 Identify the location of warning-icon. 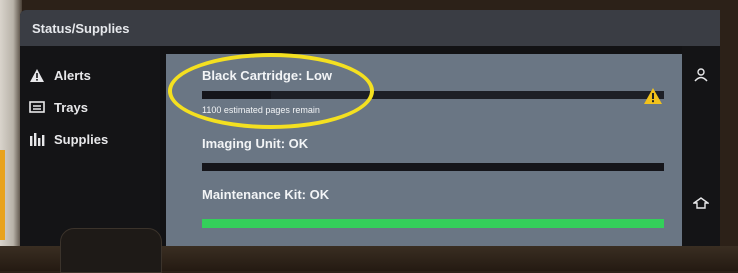
(653, 96).